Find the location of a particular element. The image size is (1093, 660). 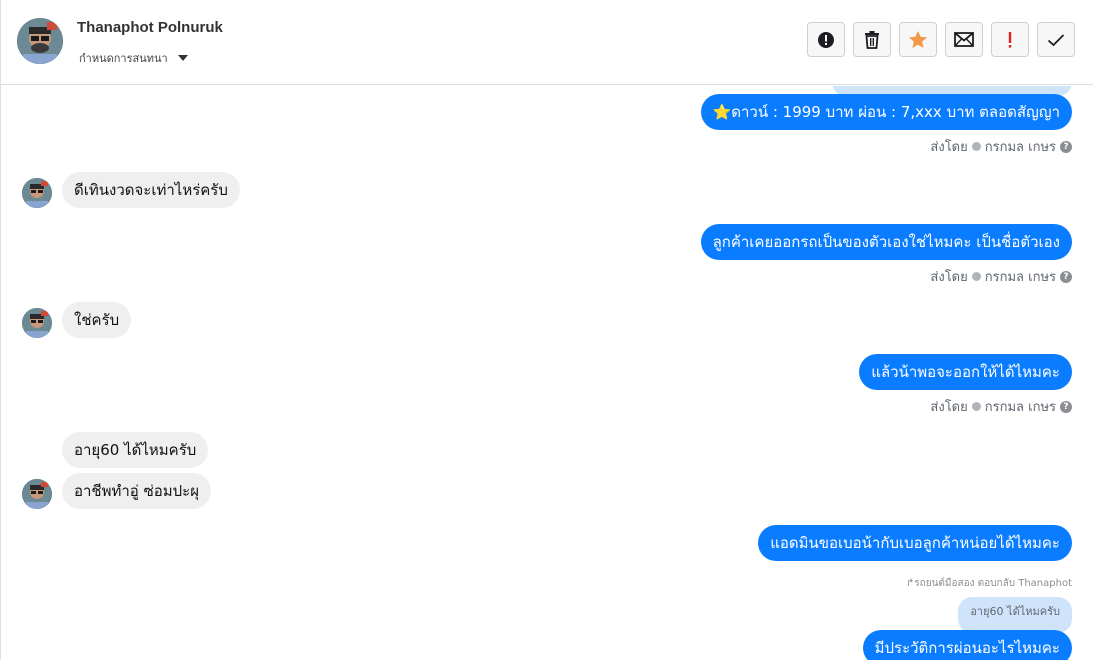

assign-conversation-dropdown: กำหนดการสนทนา is located at coordinates (133, 58).